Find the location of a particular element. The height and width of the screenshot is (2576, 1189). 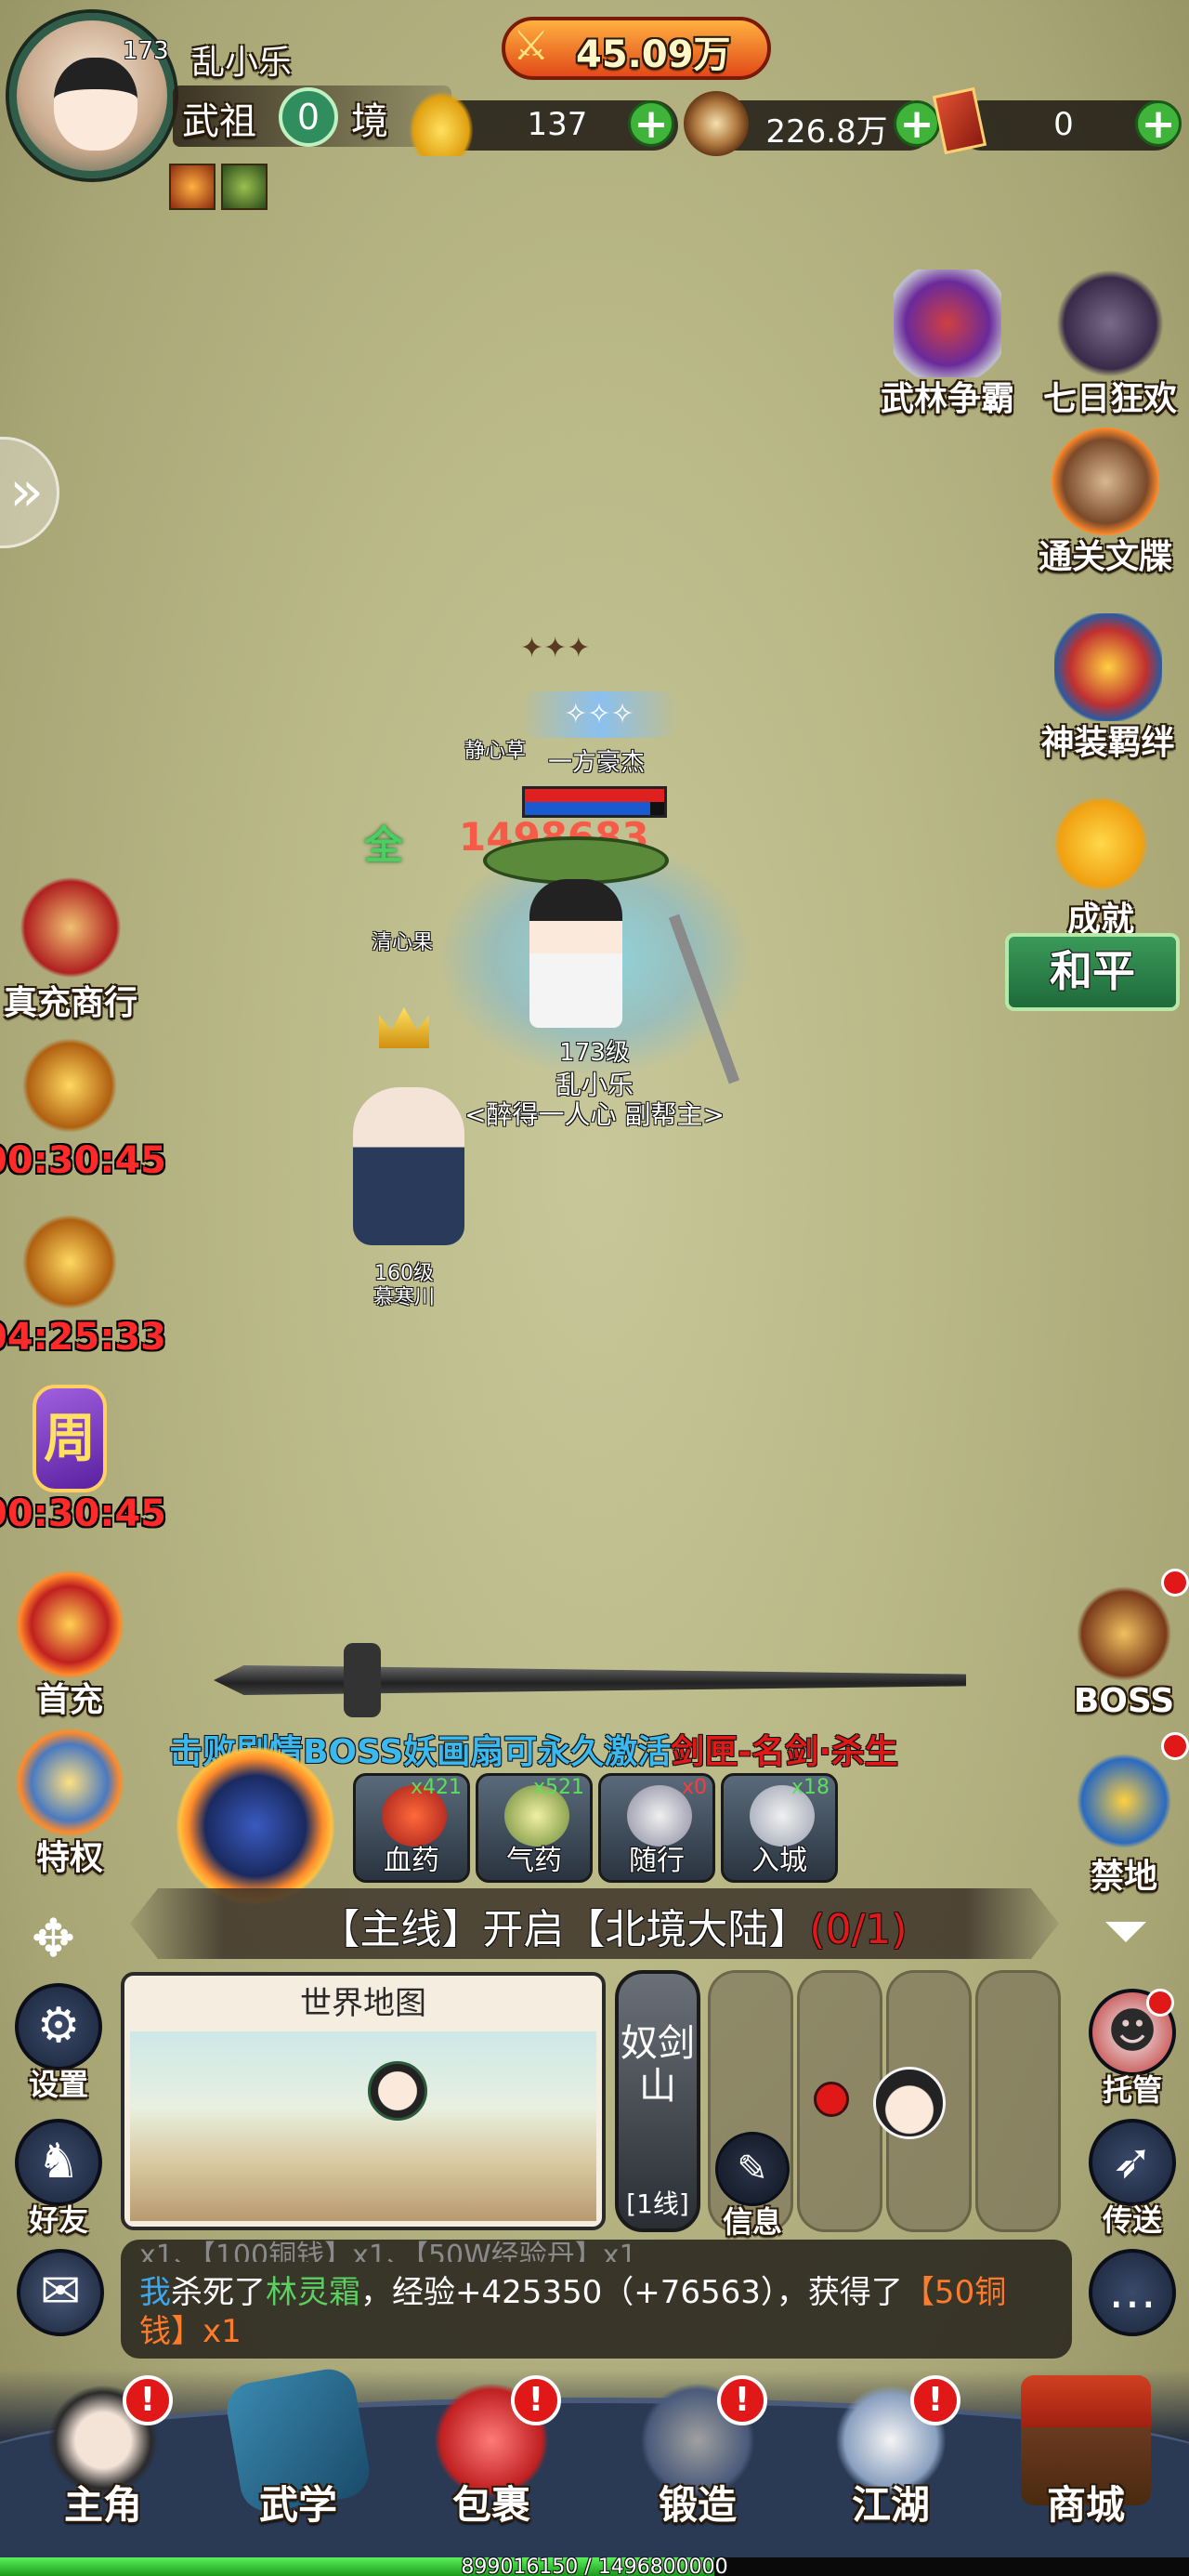

cards-shop-icon is located at coordinates (71, 927).